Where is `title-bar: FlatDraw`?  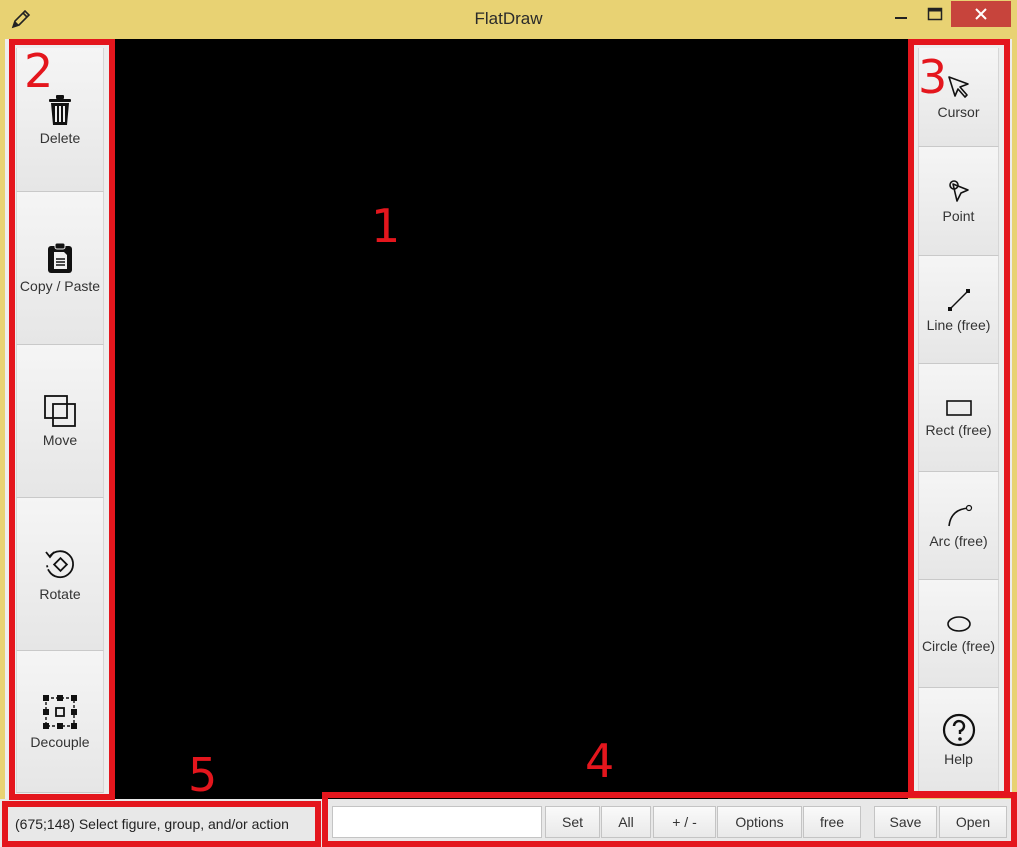
title-bar: FlatDraw is located at coordinates (508, 19).